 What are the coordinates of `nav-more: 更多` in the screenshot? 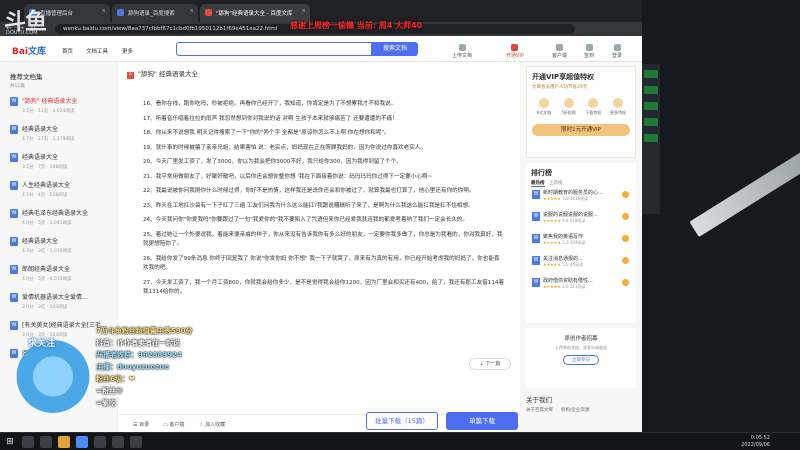 It's located at (127, 51).